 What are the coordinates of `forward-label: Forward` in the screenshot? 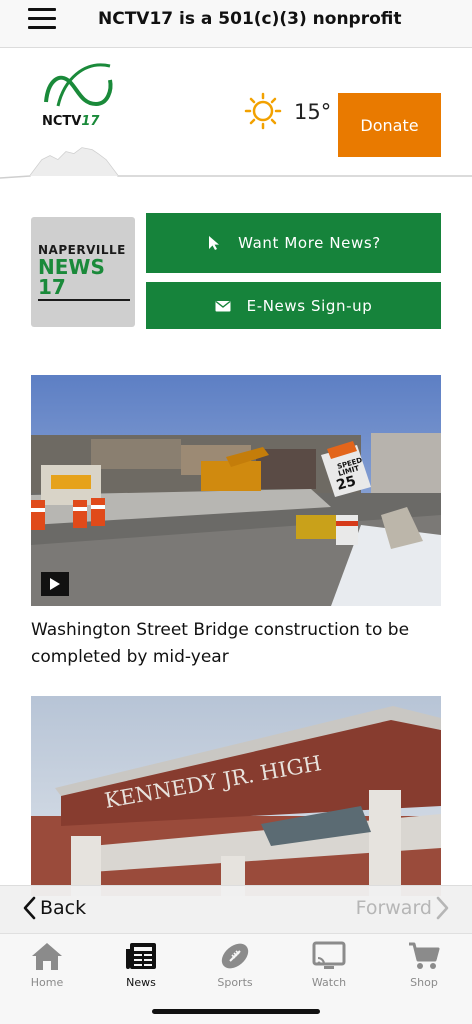 It's located at (393, 908).